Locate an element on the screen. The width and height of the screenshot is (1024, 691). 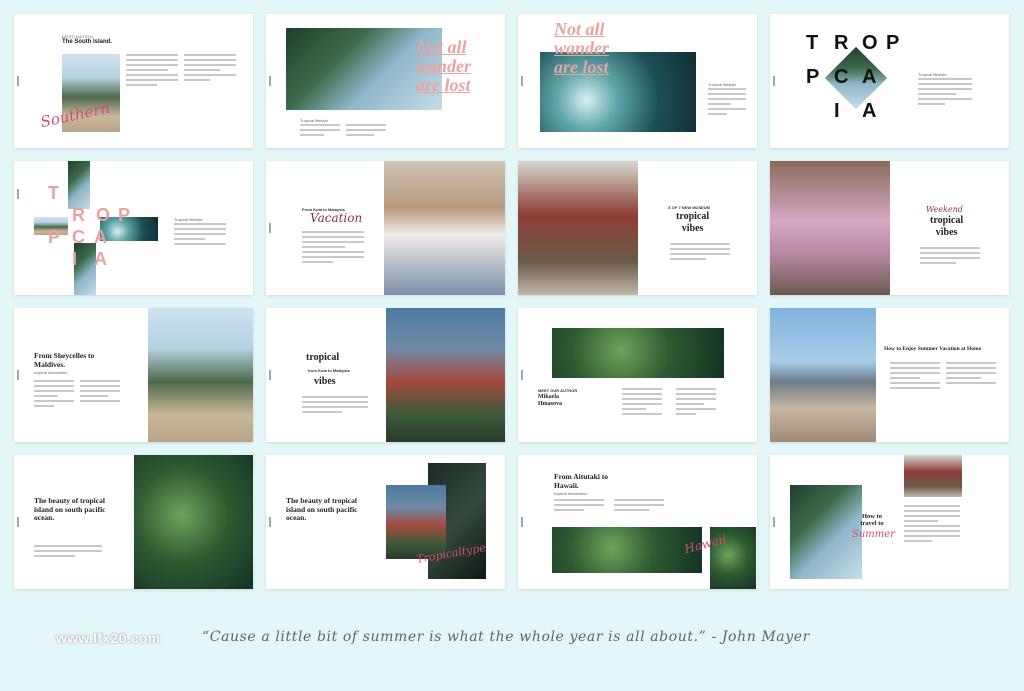
script-text: Summer is located at coordinates (873, 534).